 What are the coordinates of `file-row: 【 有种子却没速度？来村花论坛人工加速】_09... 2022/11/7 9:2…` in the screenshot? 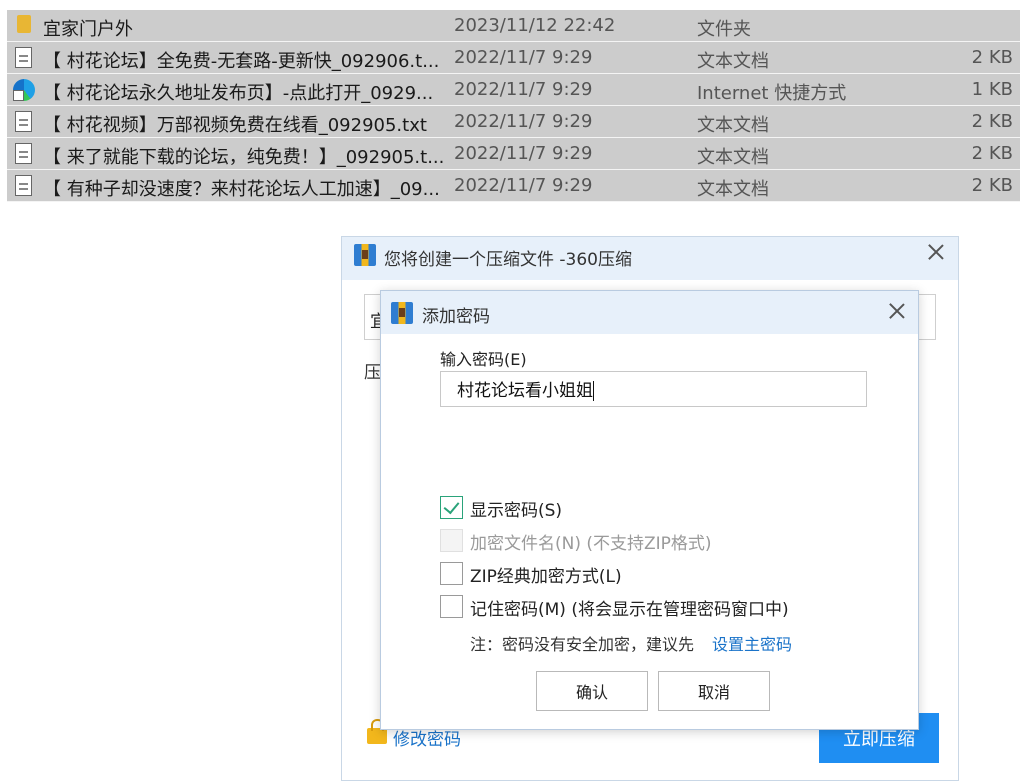 It's located at (513, 186).